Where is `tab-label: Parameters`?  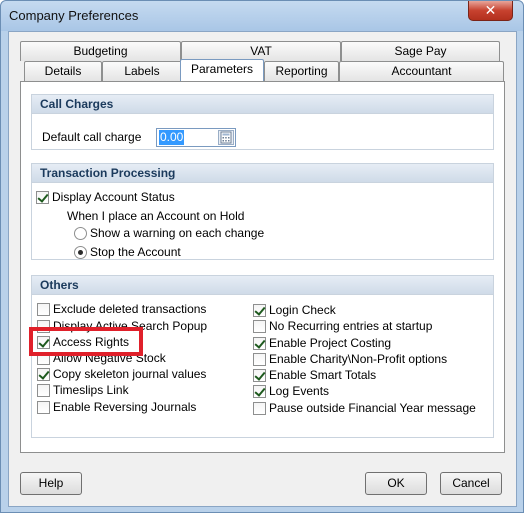
tab-label: Parameters is located at coordinates (222, 69).